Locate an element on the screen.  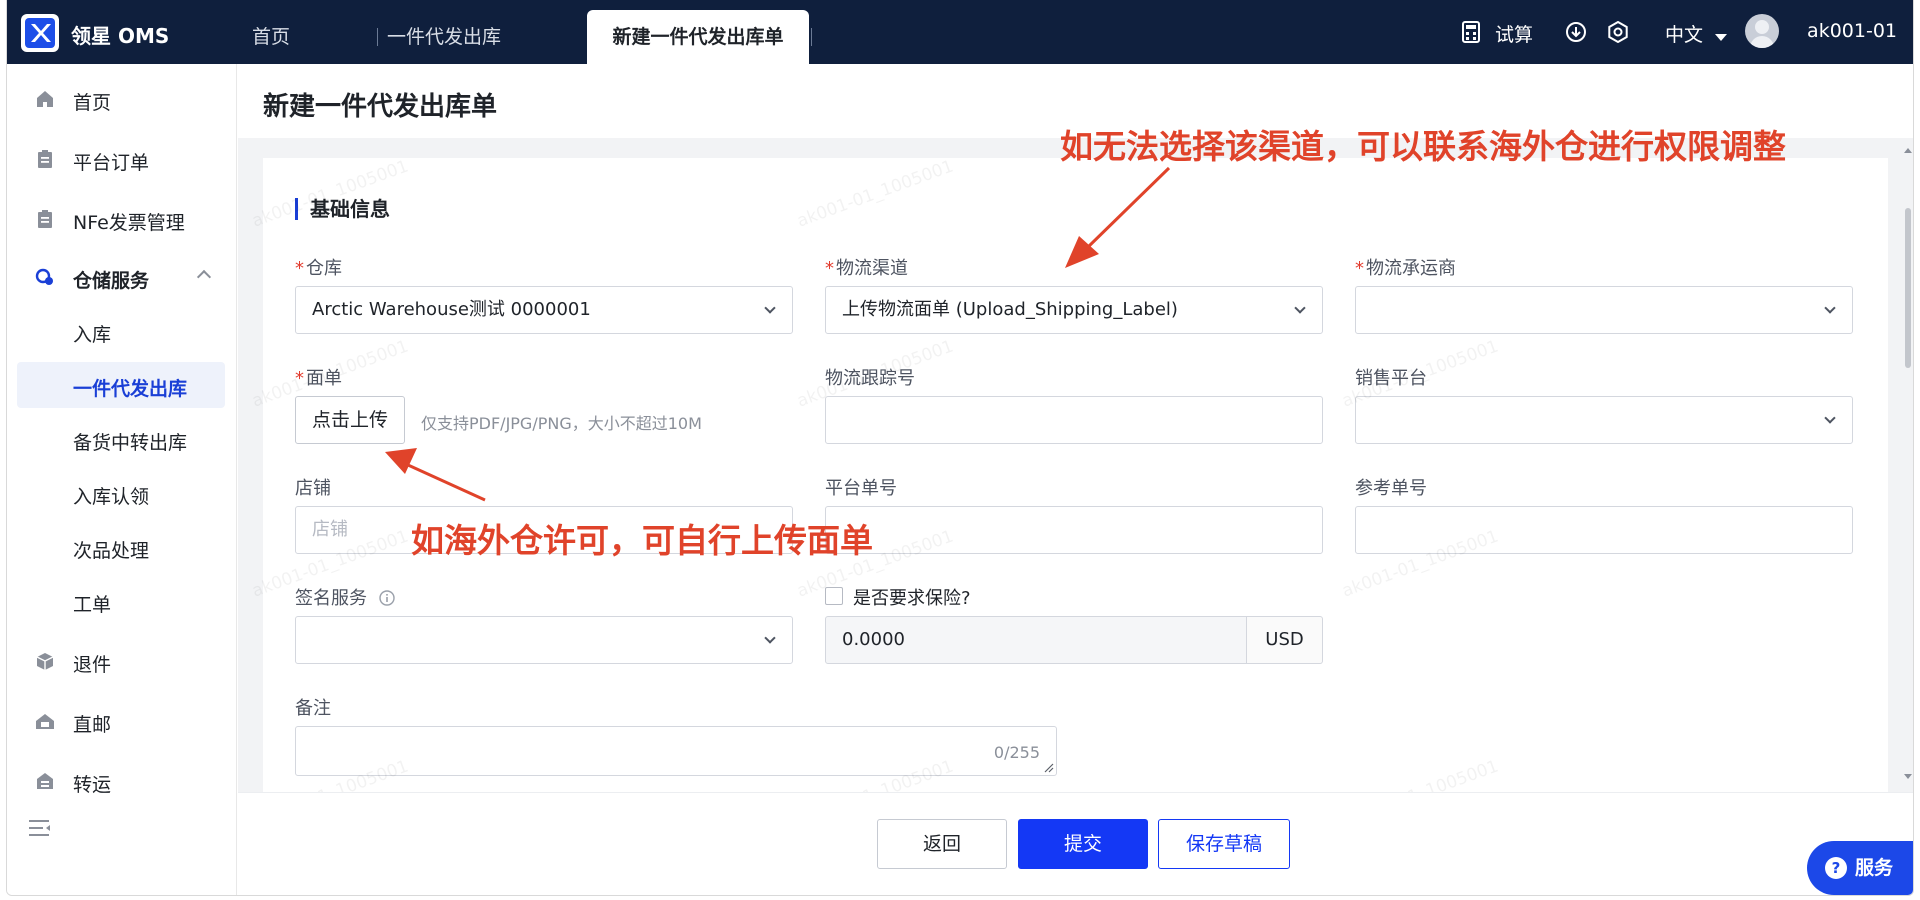
upload-button: 点击上传 is located at coordinates (350, 420).